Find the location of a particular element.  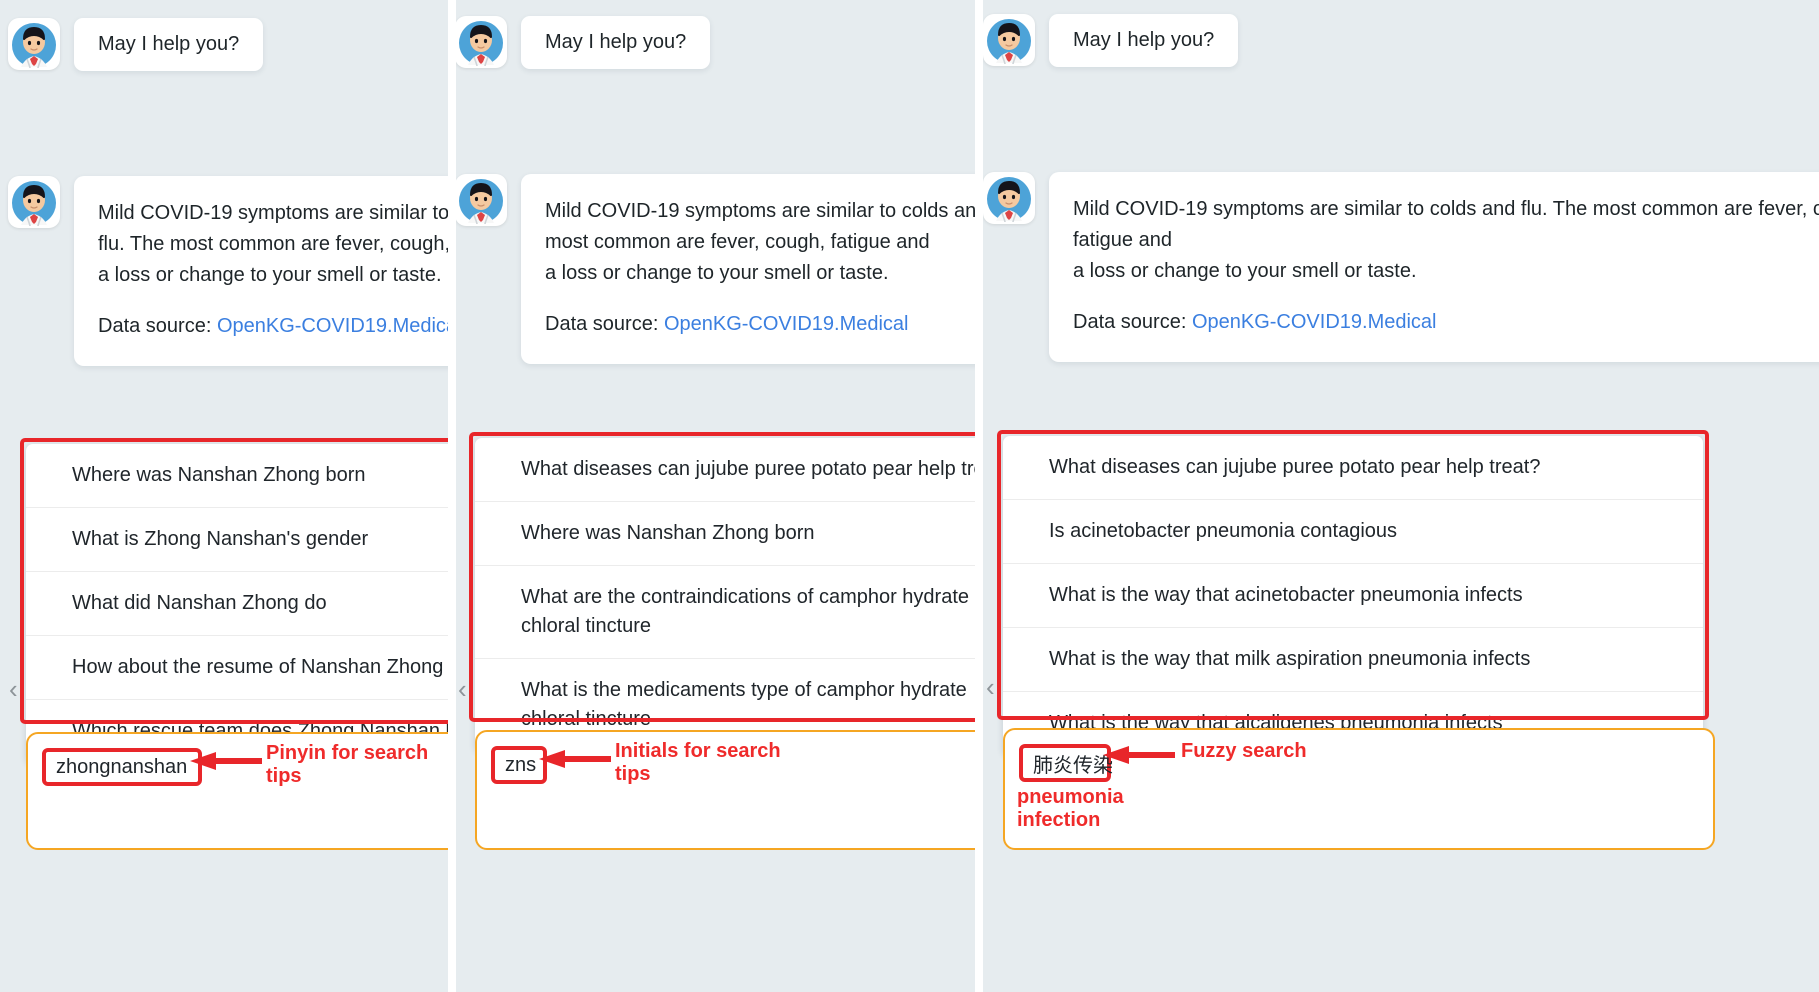

list-item: Is acinetobacter pneumonia contagious is located at coordinates (1353, 532).